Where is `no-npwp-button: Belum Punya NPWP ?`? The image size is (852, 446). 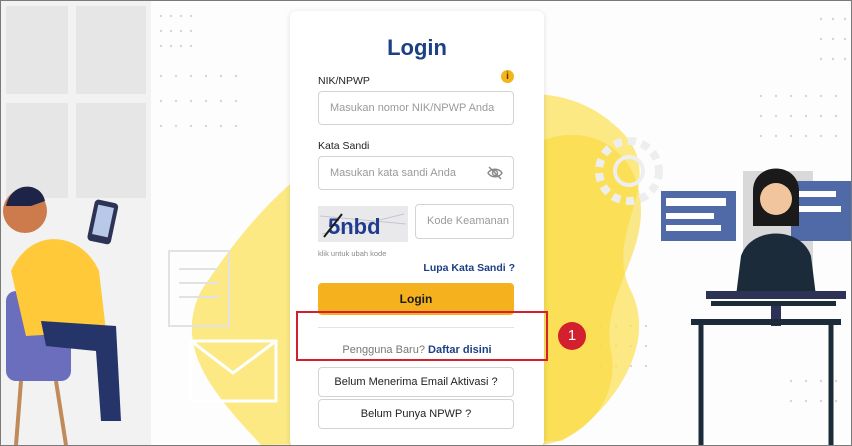
no-npwp-button: Belum Punya NPWP ? is located at coordinates (416, 414).